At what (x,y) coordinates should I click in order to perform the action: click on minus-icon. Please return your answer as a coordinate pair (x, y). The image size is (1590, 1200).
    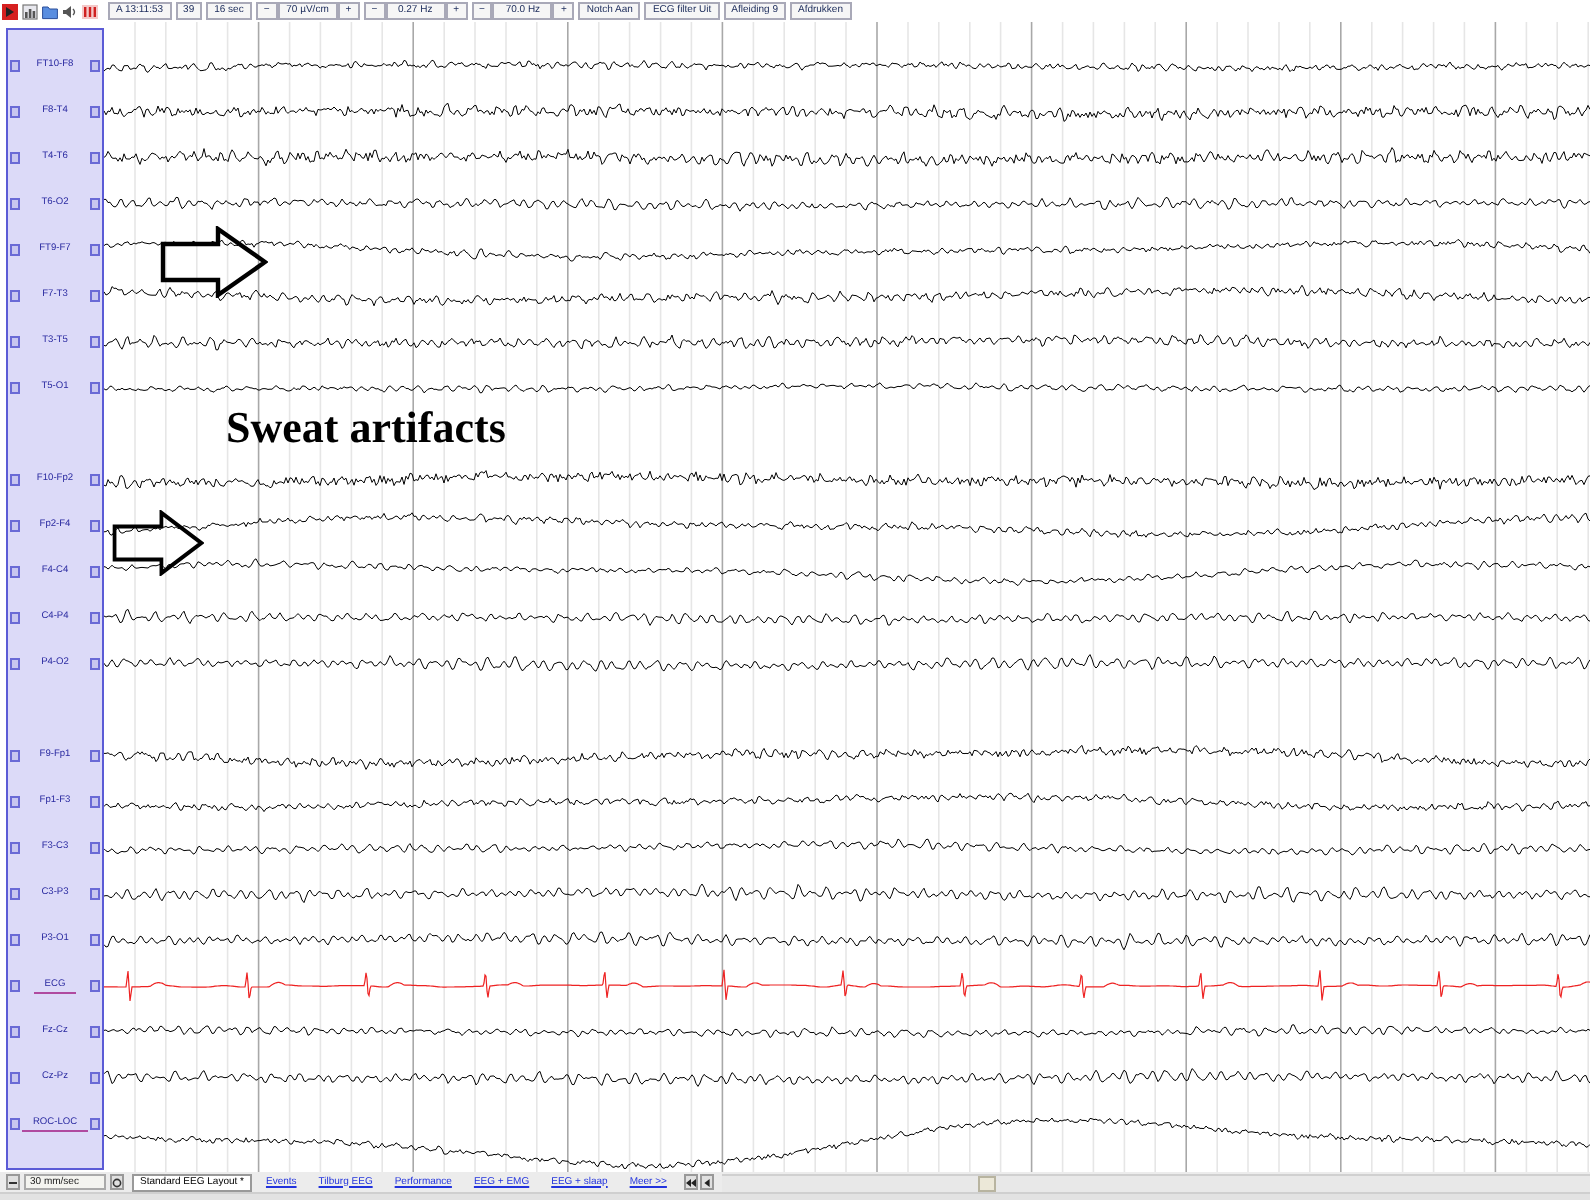
    Looking at the image, I should click on (13, 1182).